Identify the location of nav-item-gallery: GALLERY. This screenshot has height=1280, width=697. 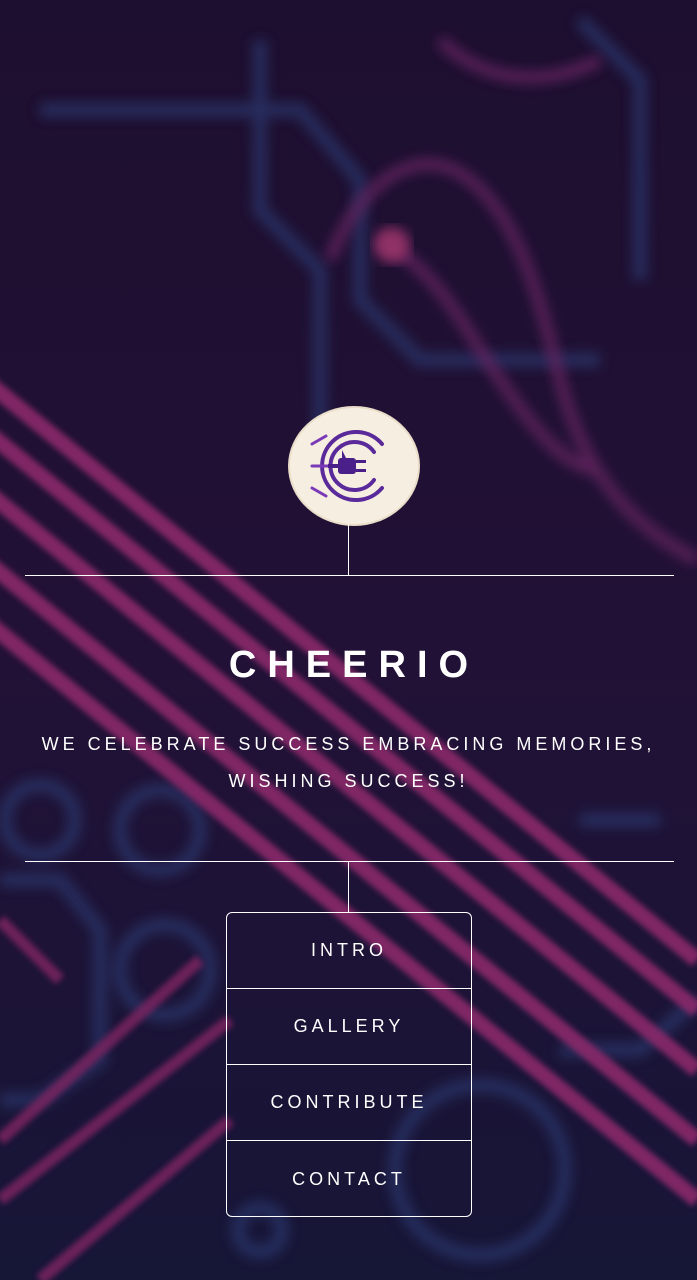
(349, 1027).